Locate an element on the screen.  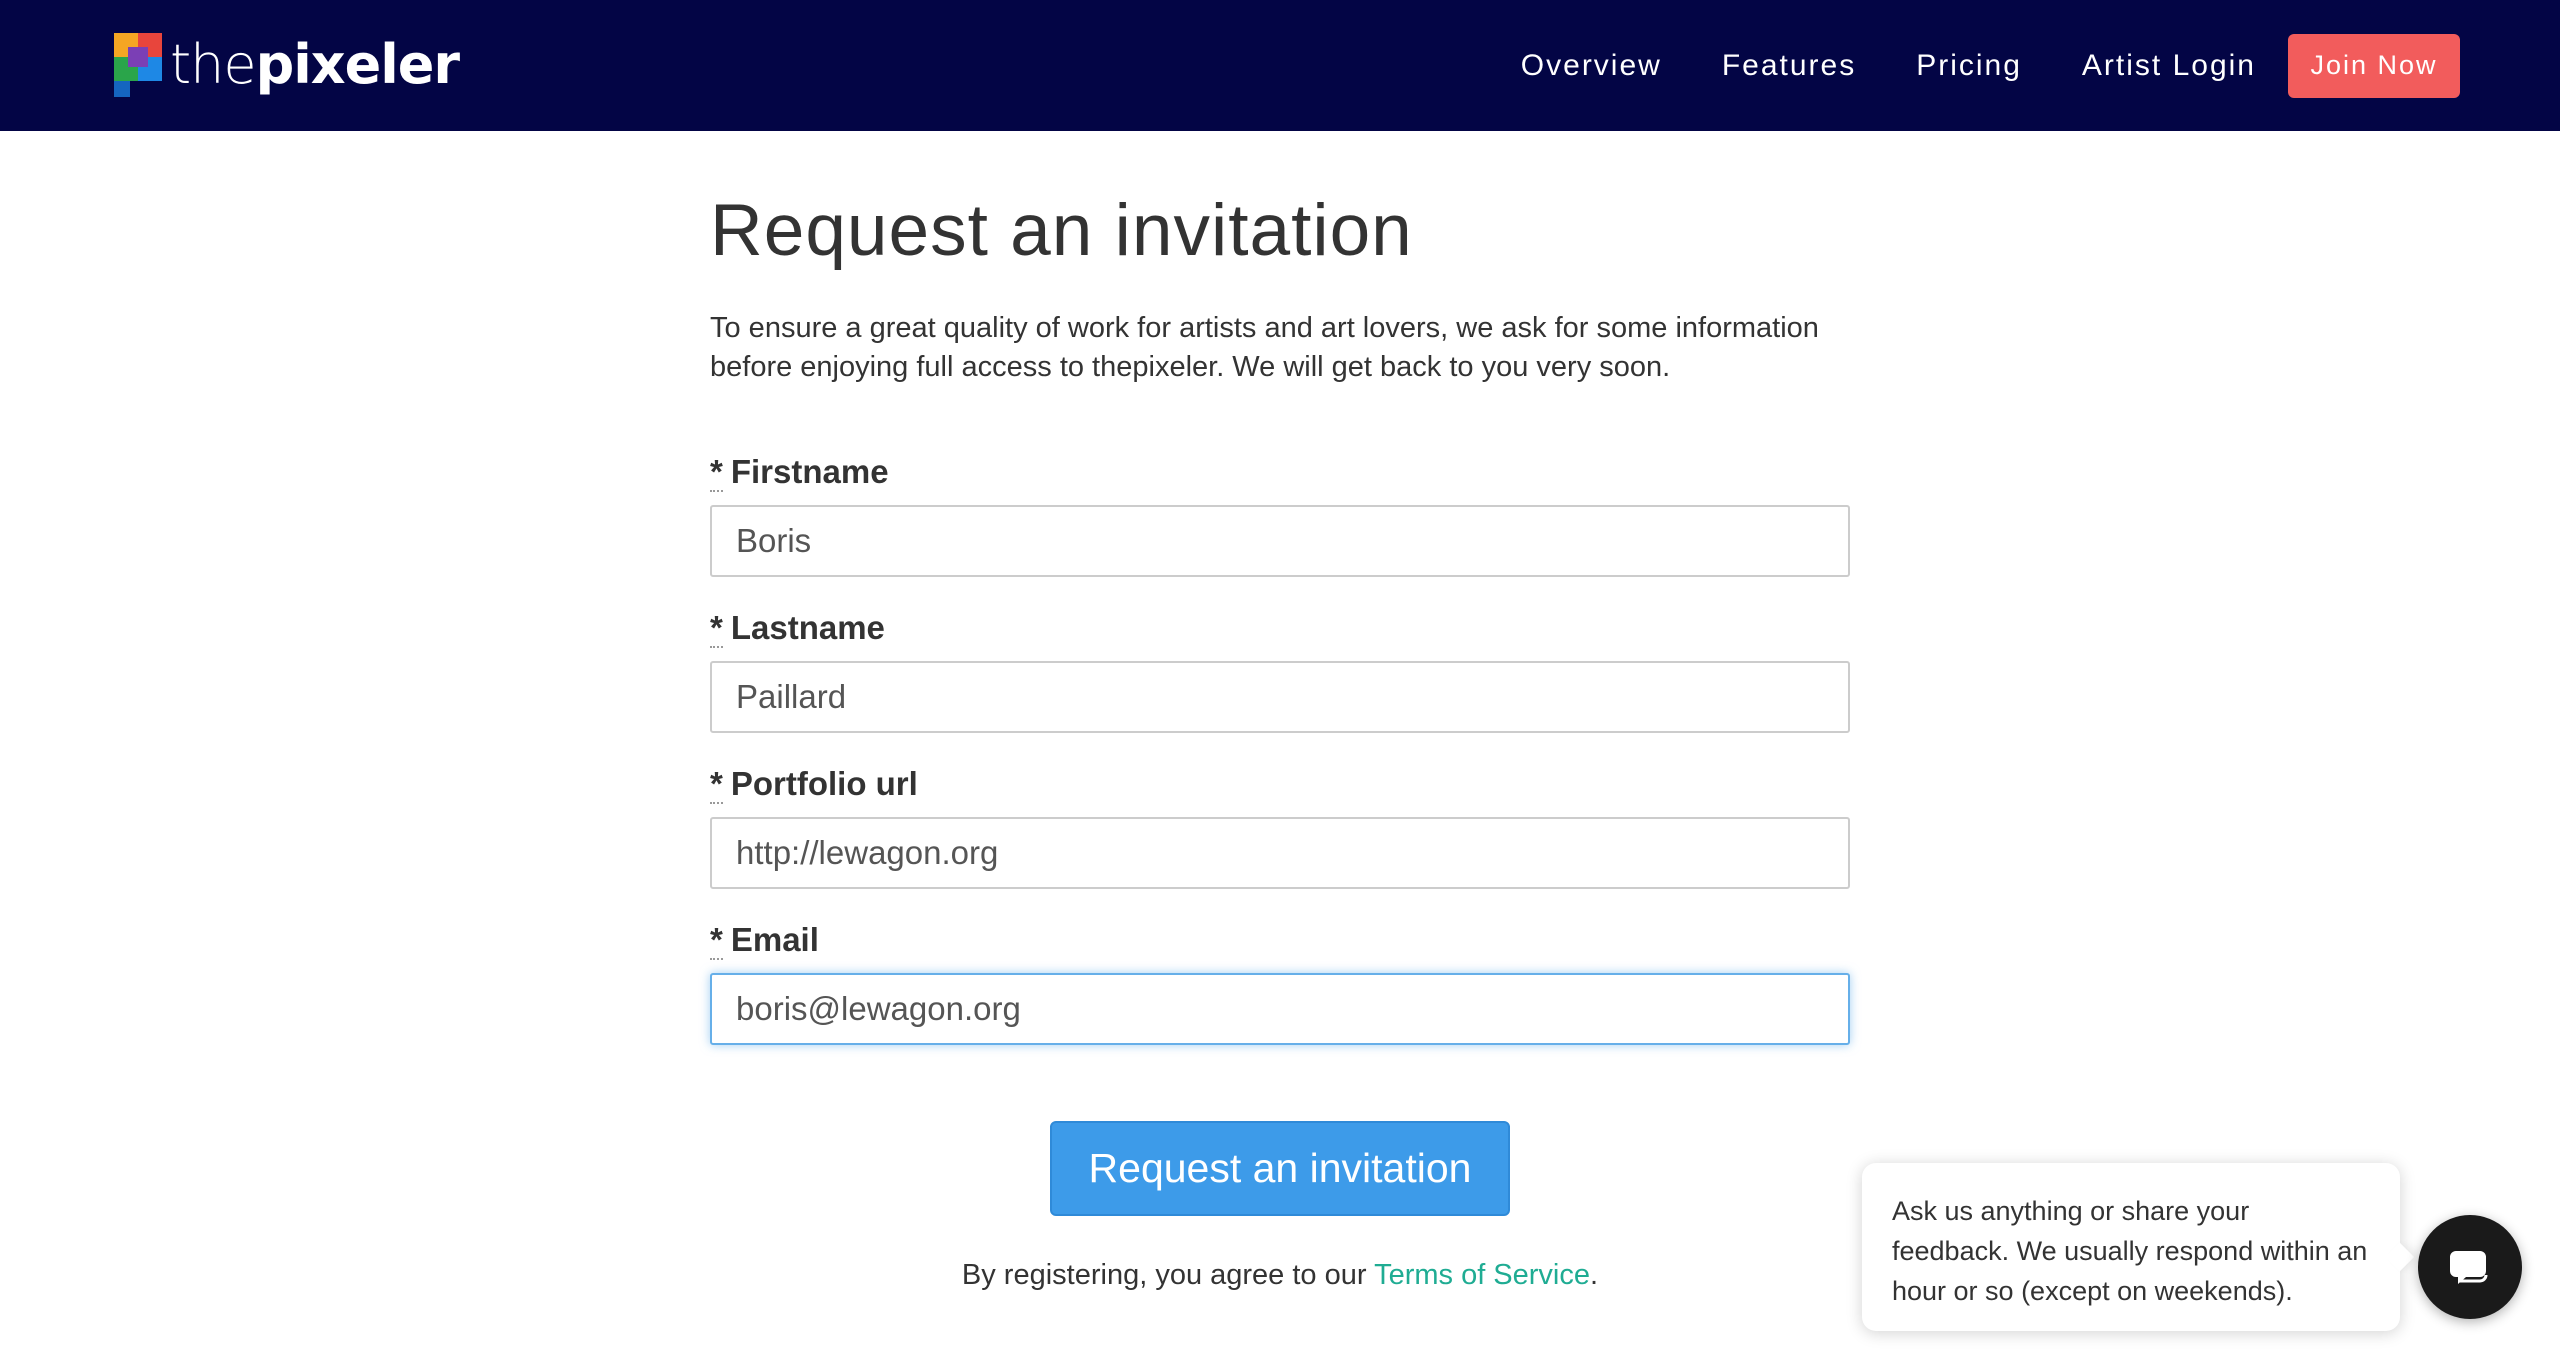
request-invitation-button: Request an invitation is located at coordinates (1280, 1168).